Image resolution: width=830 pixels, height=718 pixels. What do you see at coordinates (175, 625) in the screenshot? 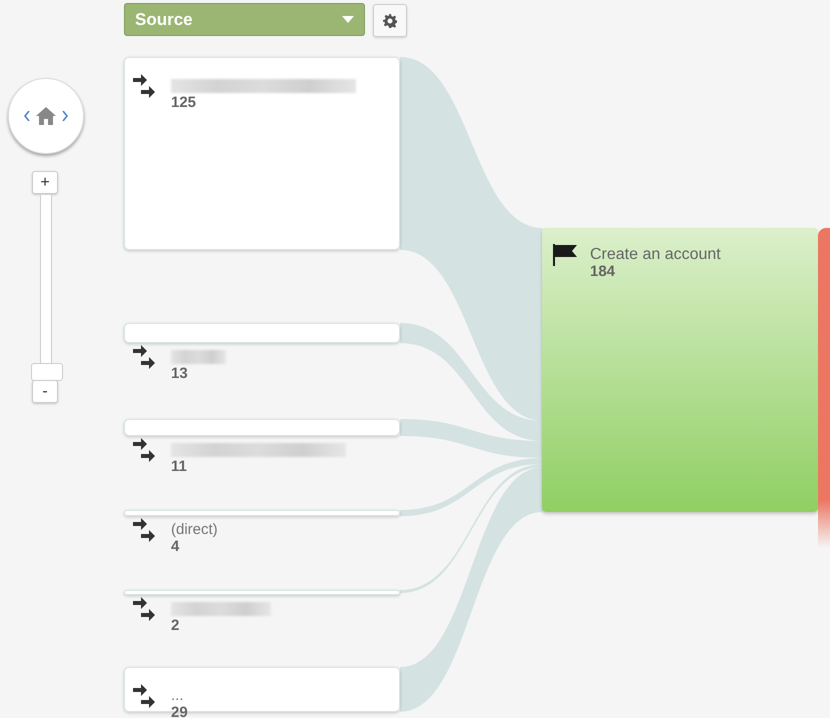
I see `node-count: 2` at bounding box center [175, 625].